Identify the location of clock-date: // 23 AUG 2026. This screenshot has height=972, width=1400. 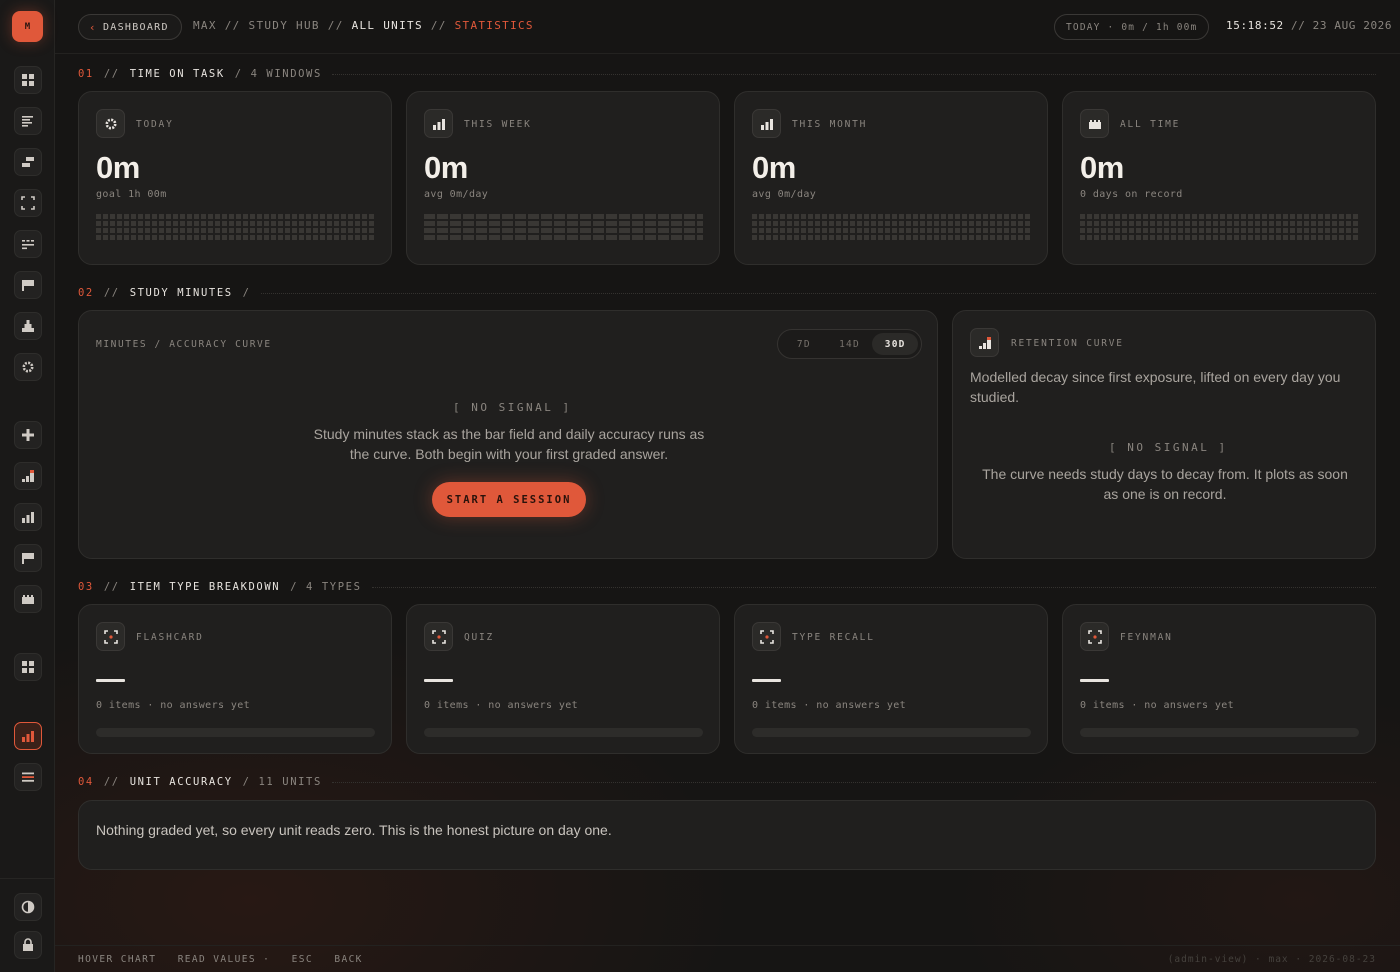
(1342, 25).